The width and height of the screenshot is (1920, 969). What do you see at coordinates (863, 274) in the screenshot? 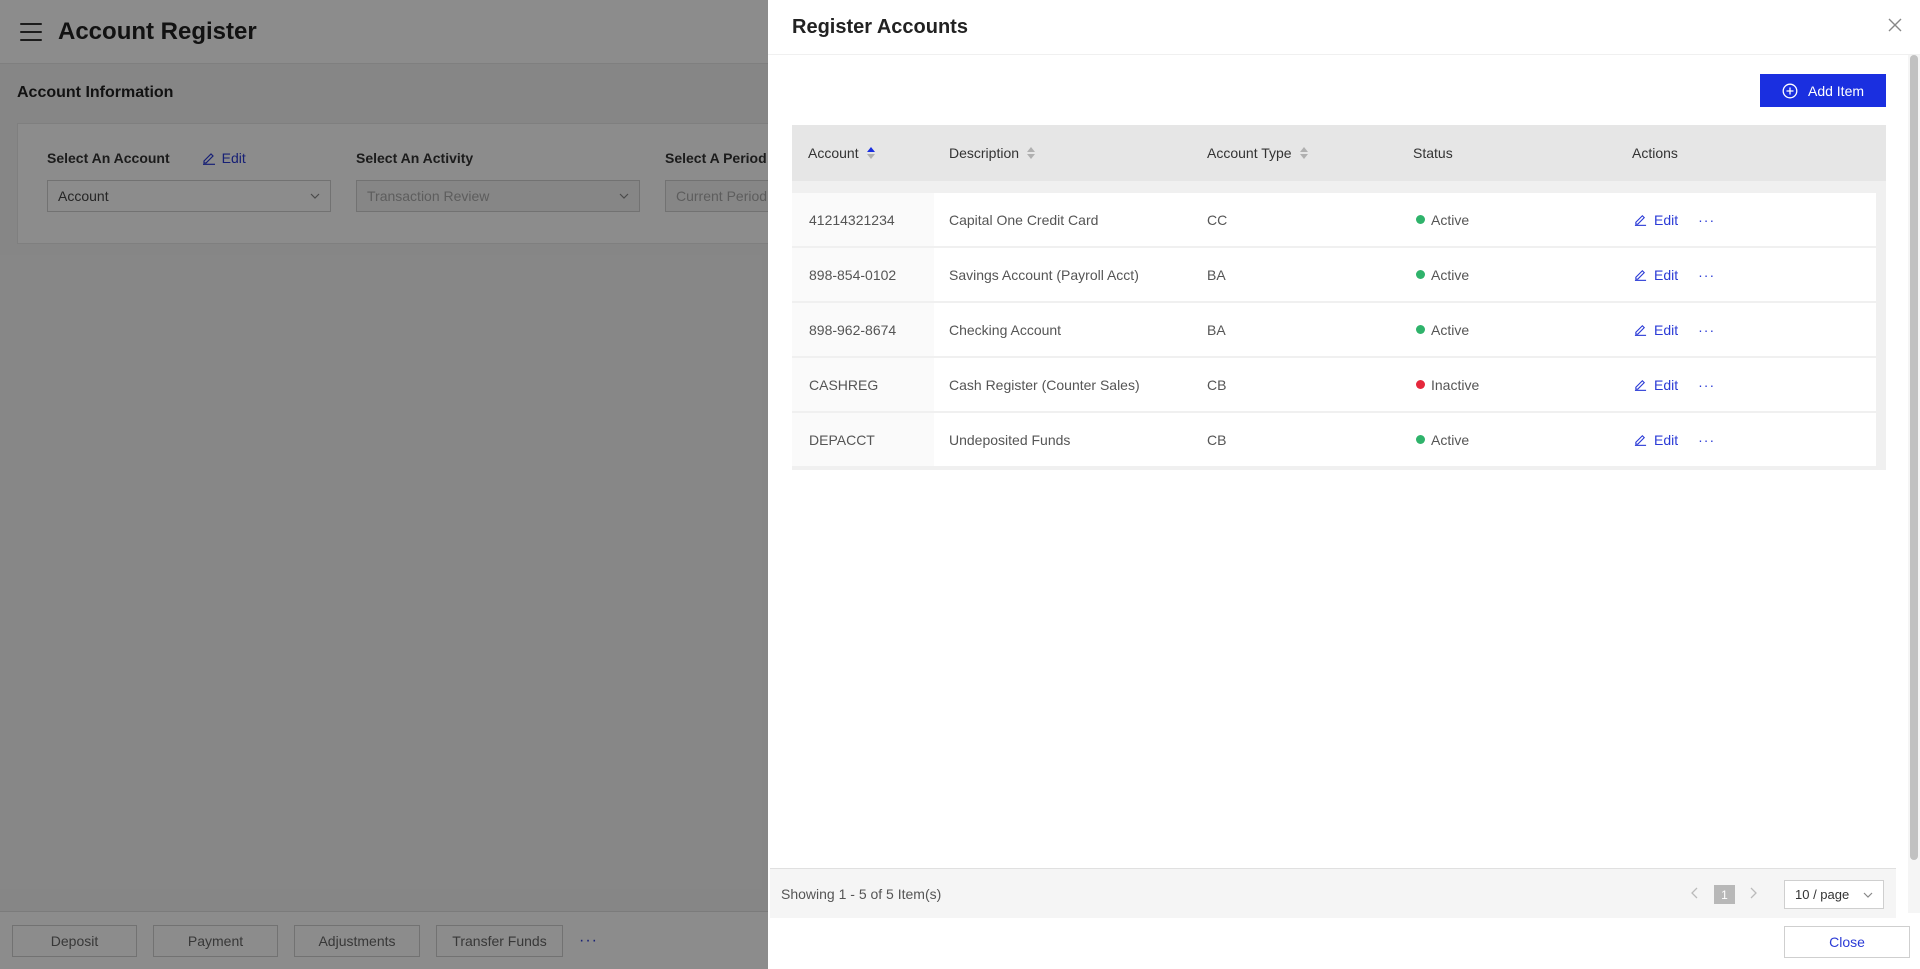
I see `account-cell: 898-854-0102` at bounding box center [863, 274].